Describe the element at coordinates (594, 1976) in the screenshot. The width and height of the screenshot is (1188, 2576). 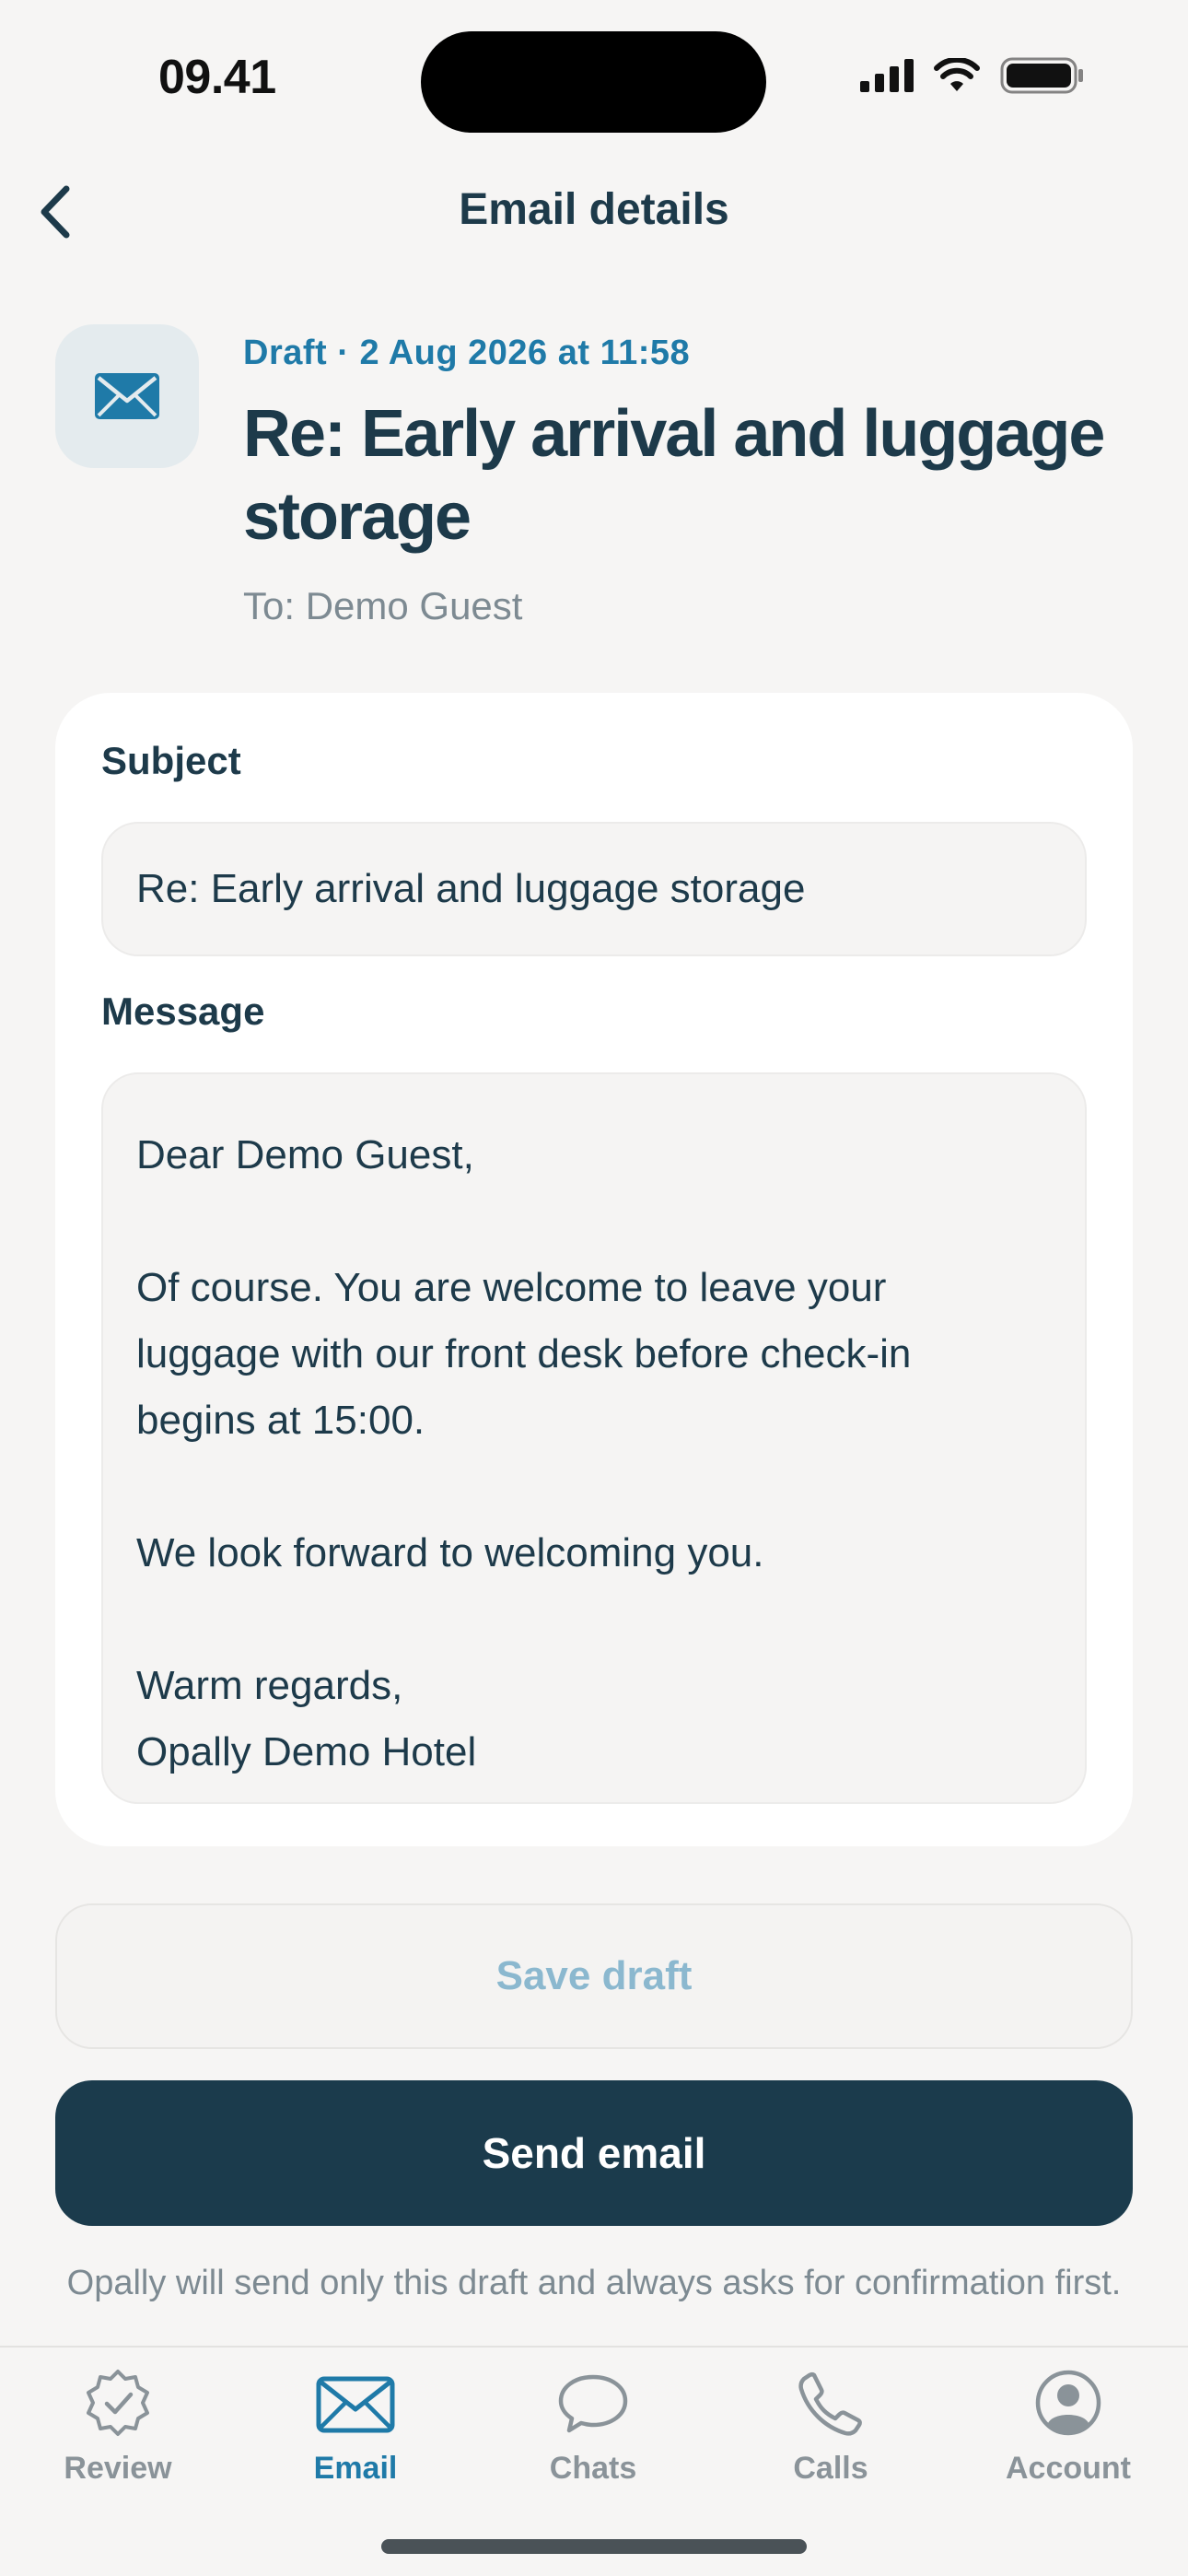
I see `save-draft-button: Save draft` at that location.